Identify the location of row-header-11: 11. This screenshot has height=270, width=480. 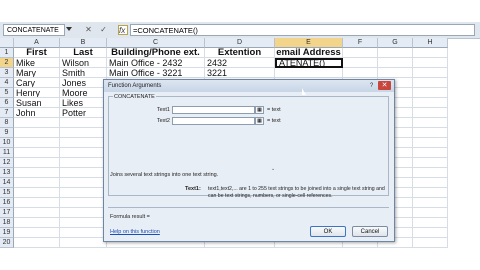
(7, 153).